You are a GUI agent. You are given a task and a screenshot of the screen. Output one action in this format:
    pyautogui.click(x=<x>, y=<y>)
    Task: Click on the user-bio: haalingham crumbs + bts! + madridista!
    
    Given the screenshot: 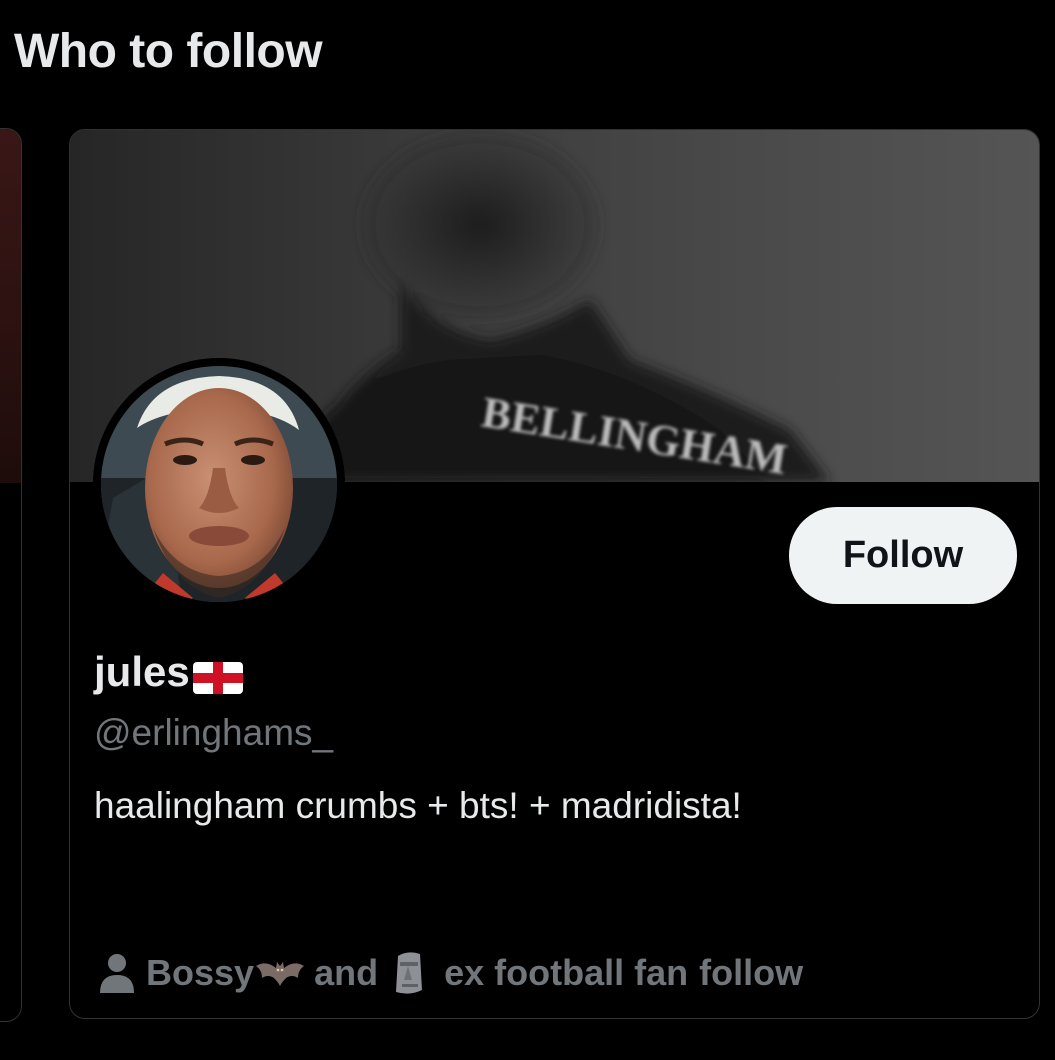 What is the action you would take?
    pyautogui.click(x=418, y=805)
    